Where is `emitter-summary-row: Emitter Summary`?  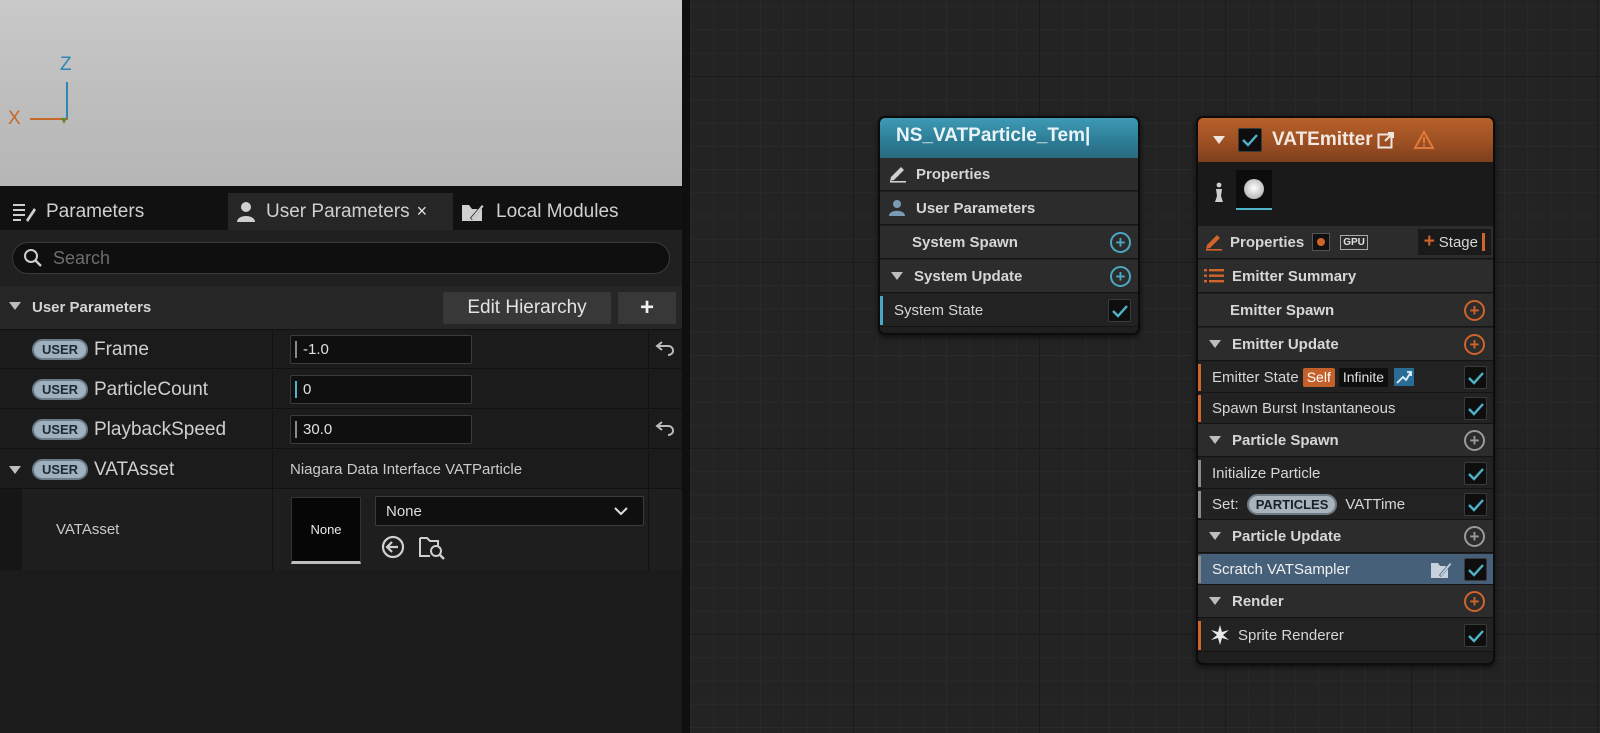
emitter-summary-row: Emitter Summary is located at coordinates (1345, 276).